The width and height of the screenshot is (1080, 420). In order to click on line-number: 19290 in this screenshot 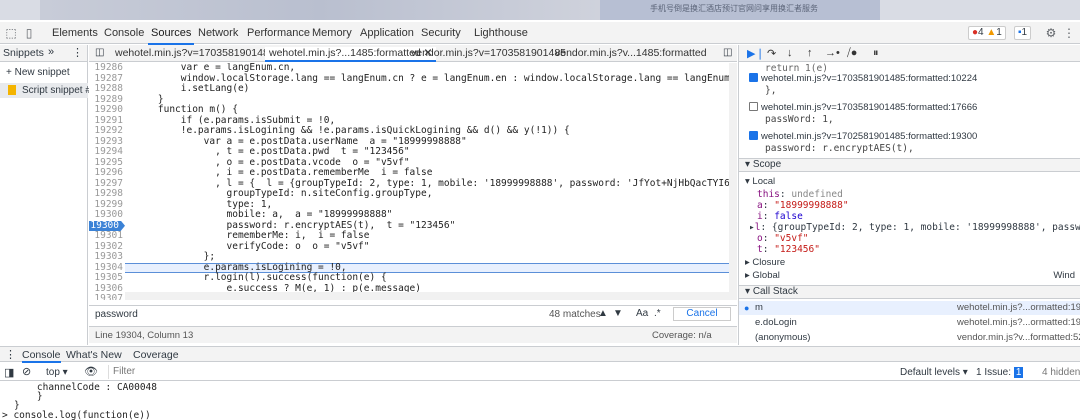, I will do `click(106, 110)`.